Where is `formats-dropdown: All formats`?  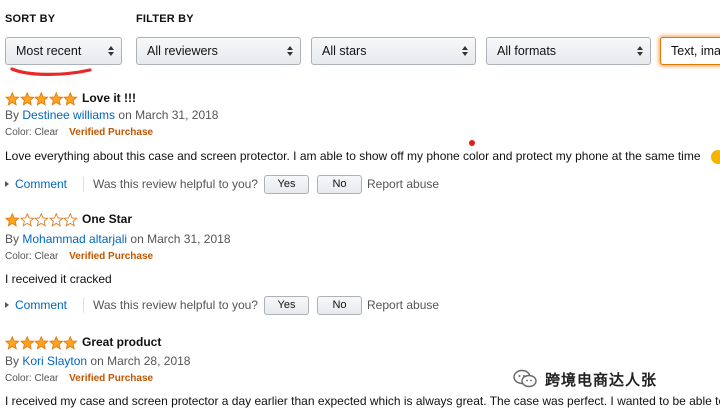 formats-dropdown: All formats is located at coordinates (568, 51).